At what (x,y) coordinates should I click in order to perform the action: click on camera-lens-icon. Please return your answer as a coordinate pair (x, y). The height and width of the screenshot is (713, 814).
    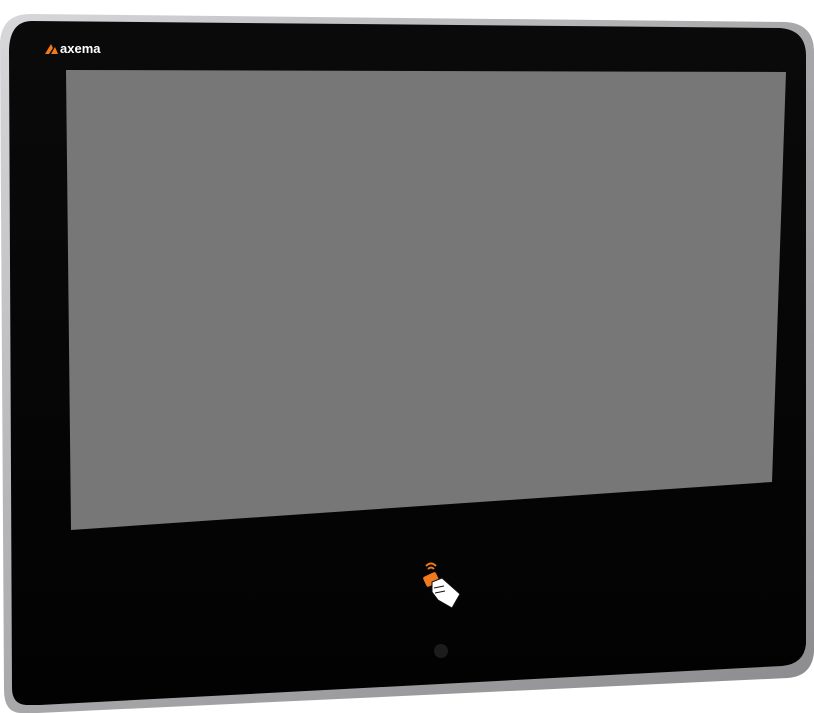
    Looking at the image, I should click on (441, 651).